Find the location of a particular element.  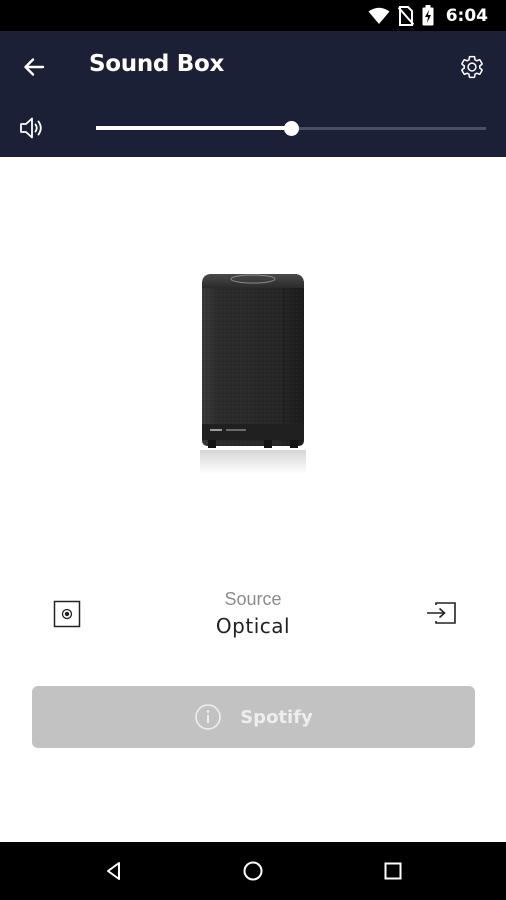

status-time: 6:04 is located at coordinates (466, 15).